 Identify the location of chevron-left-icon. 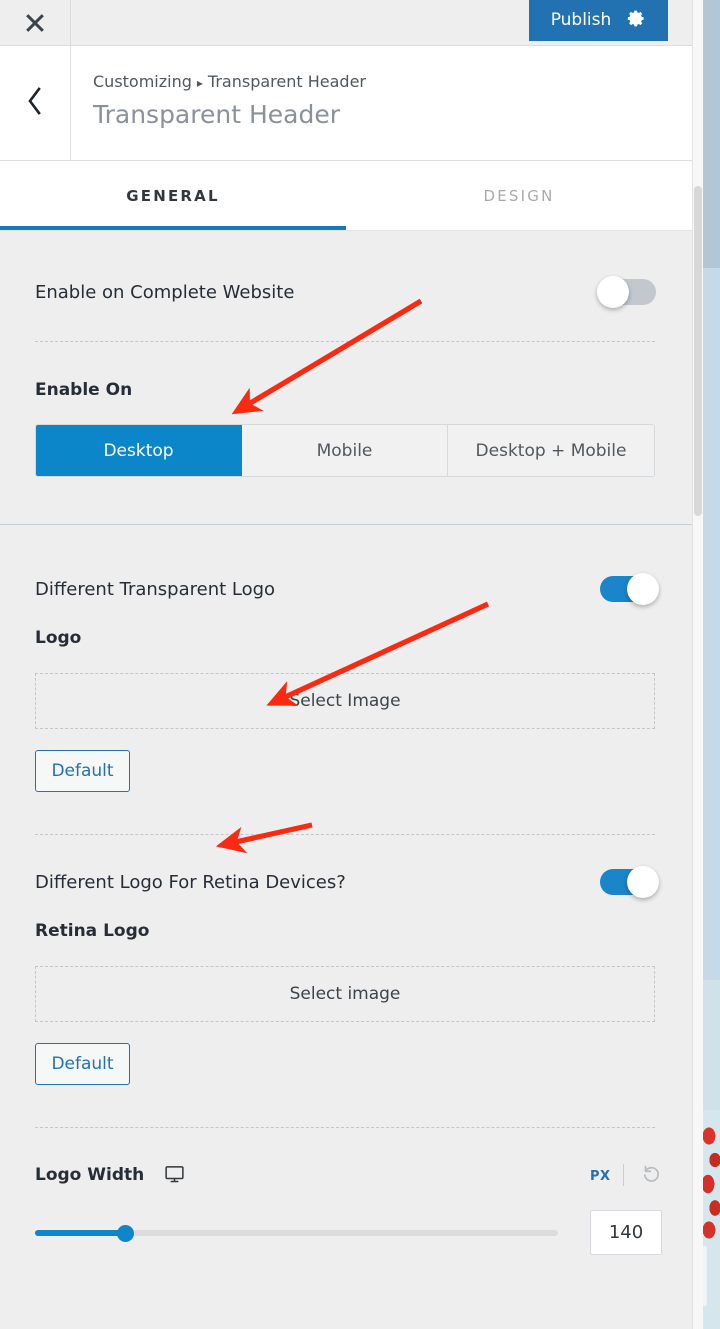
(35, 103).